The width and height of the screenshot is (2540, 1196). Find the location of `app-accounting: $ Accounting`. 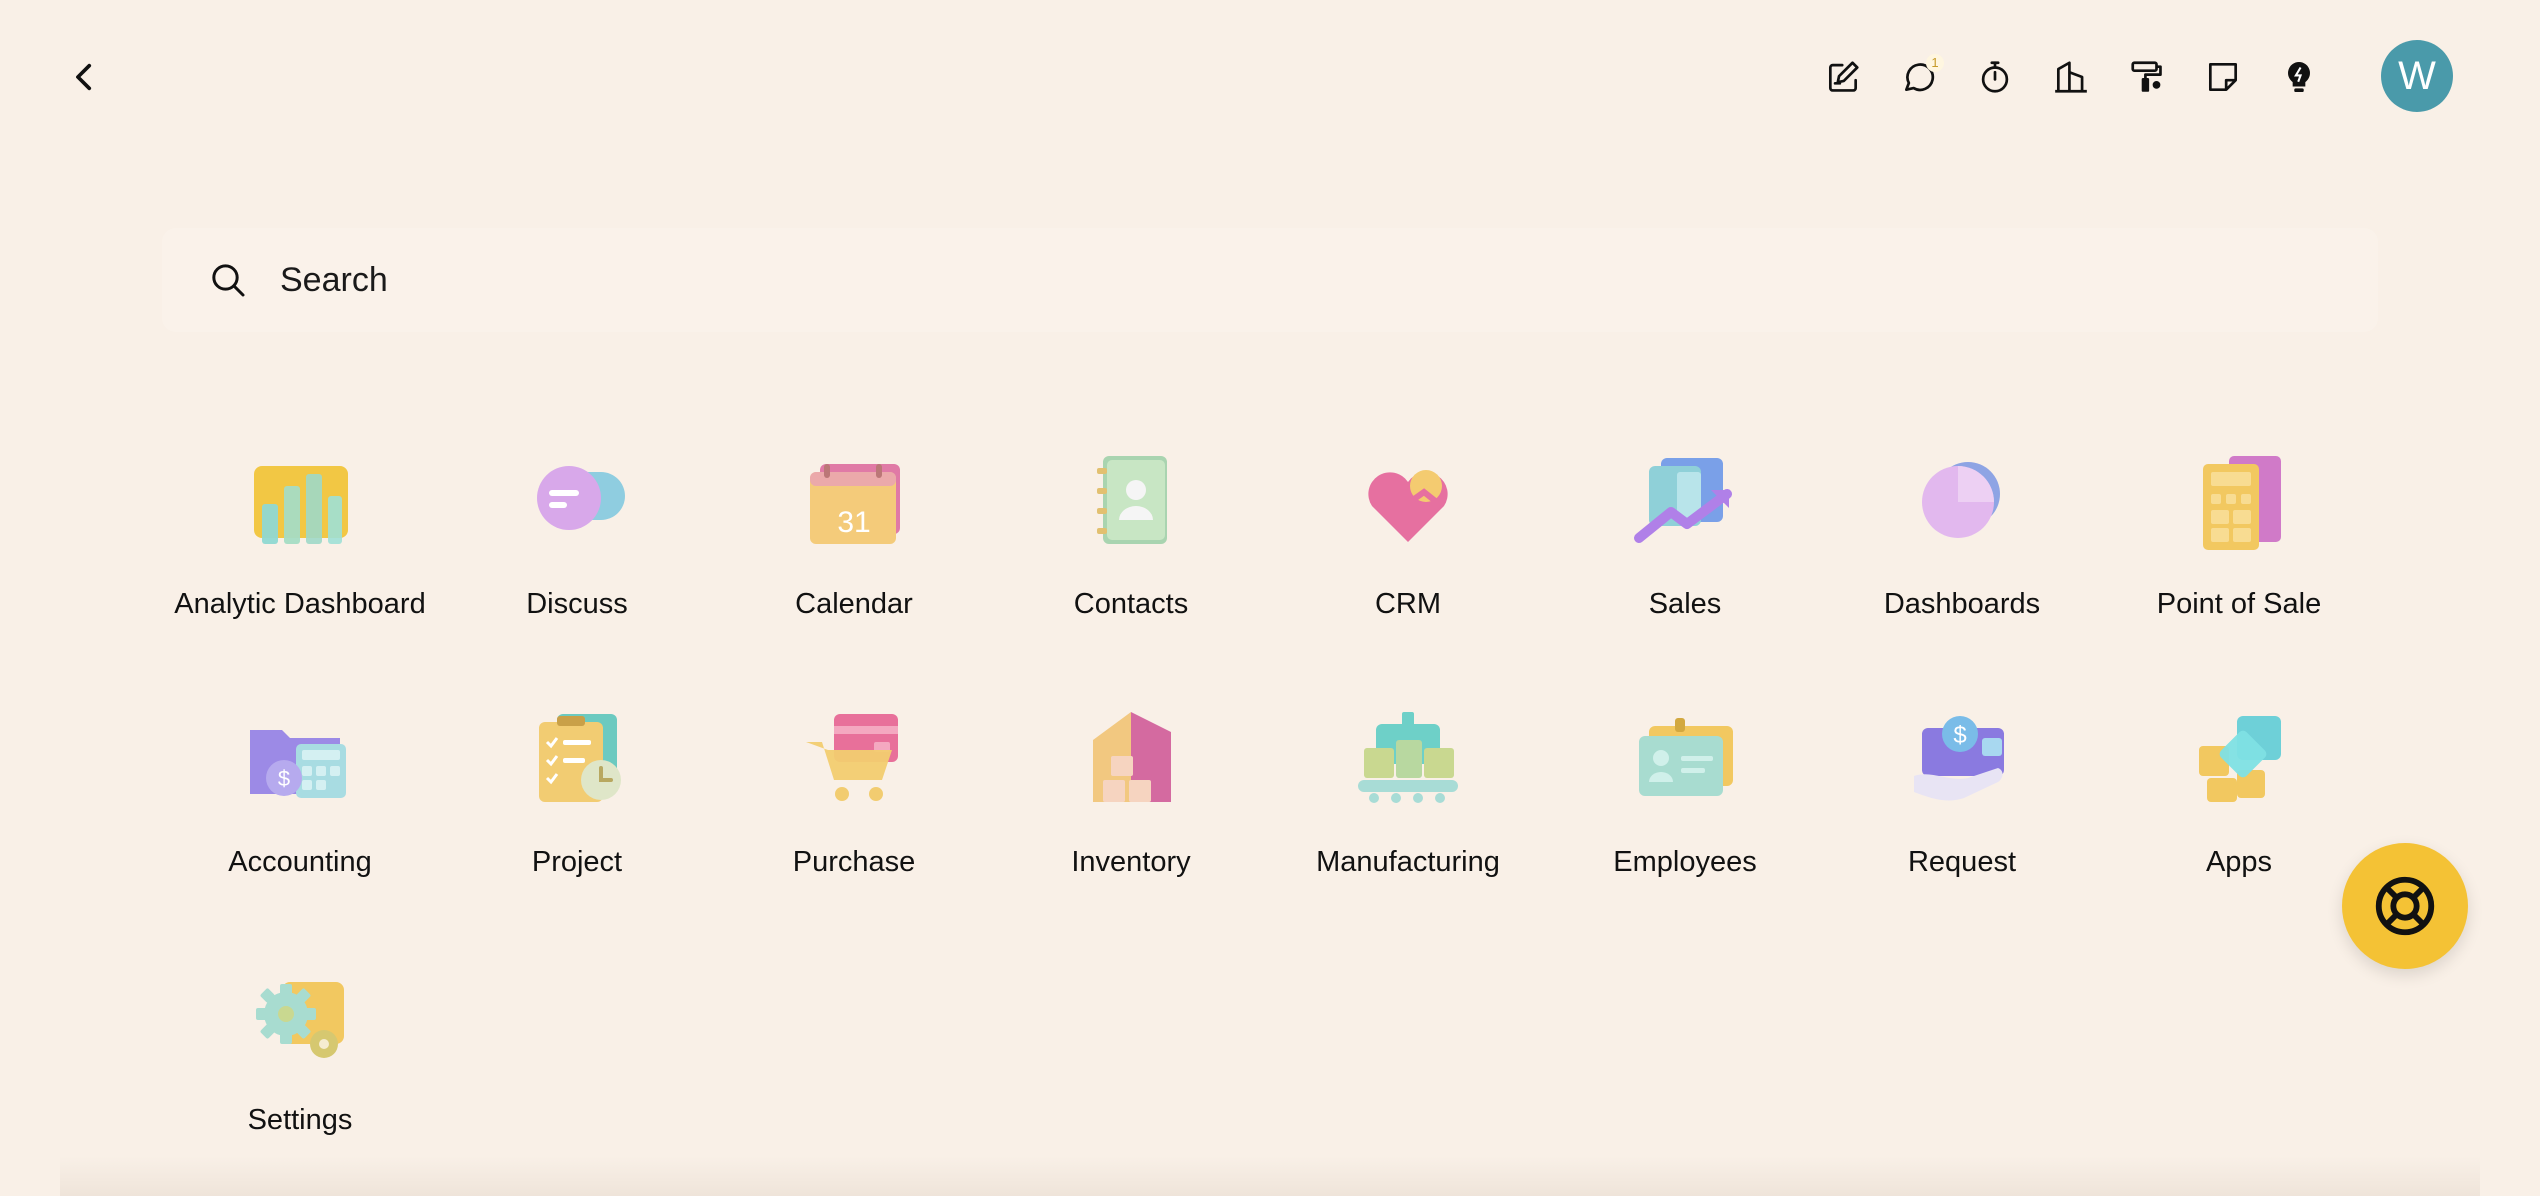

app-accounting: $ Accounting is located at coordinates (300, 791).